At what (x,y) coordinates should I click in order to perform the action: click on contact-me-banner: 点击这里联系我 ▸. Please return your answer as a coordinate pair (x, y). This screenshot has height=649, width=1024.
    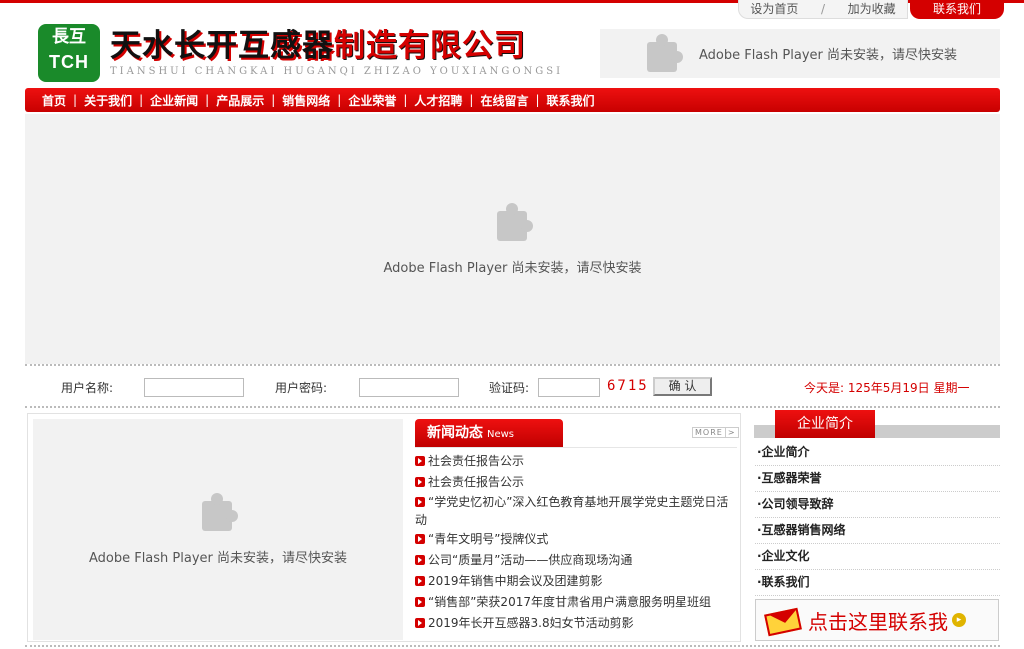
    Looking at the image, I should click on (877, 620).